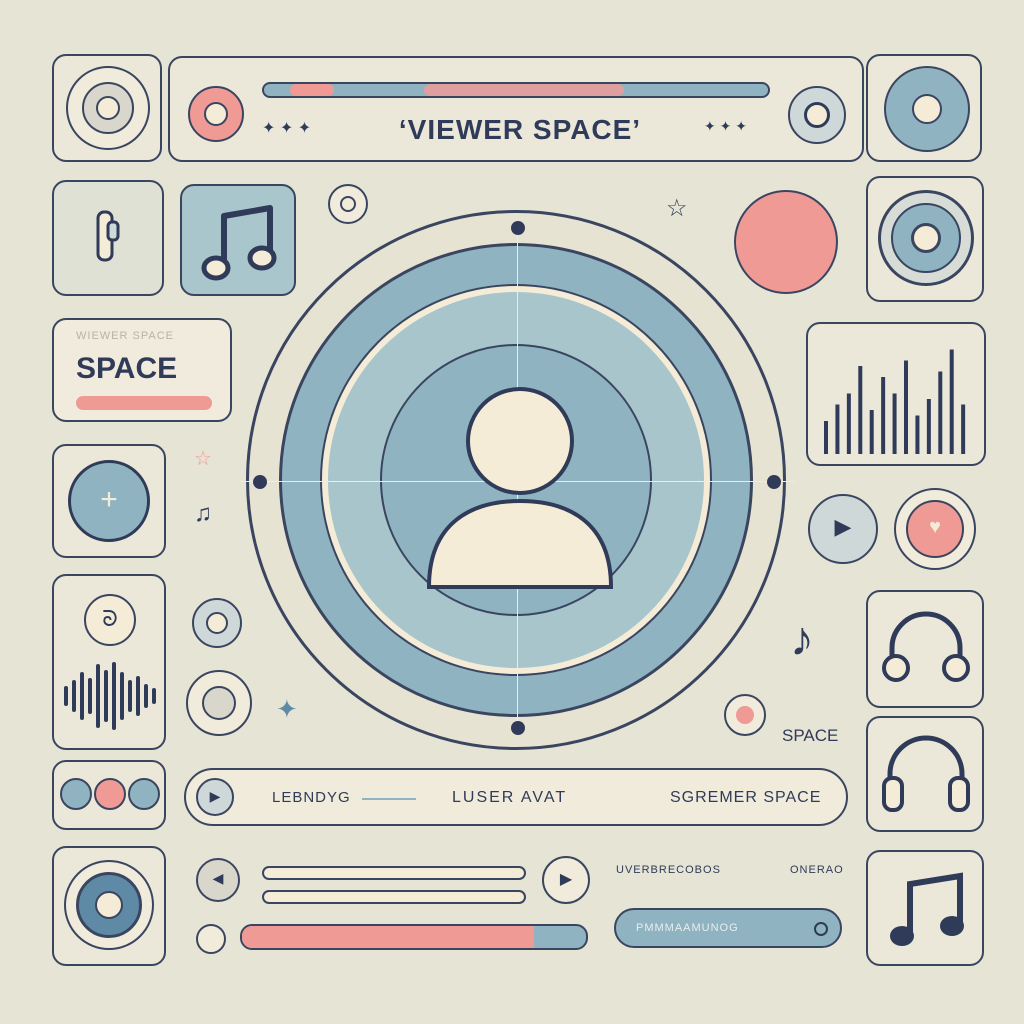 The height and width of the screenshot is (1024, 1024). I want to click on volume-icon, so click(211, 939).